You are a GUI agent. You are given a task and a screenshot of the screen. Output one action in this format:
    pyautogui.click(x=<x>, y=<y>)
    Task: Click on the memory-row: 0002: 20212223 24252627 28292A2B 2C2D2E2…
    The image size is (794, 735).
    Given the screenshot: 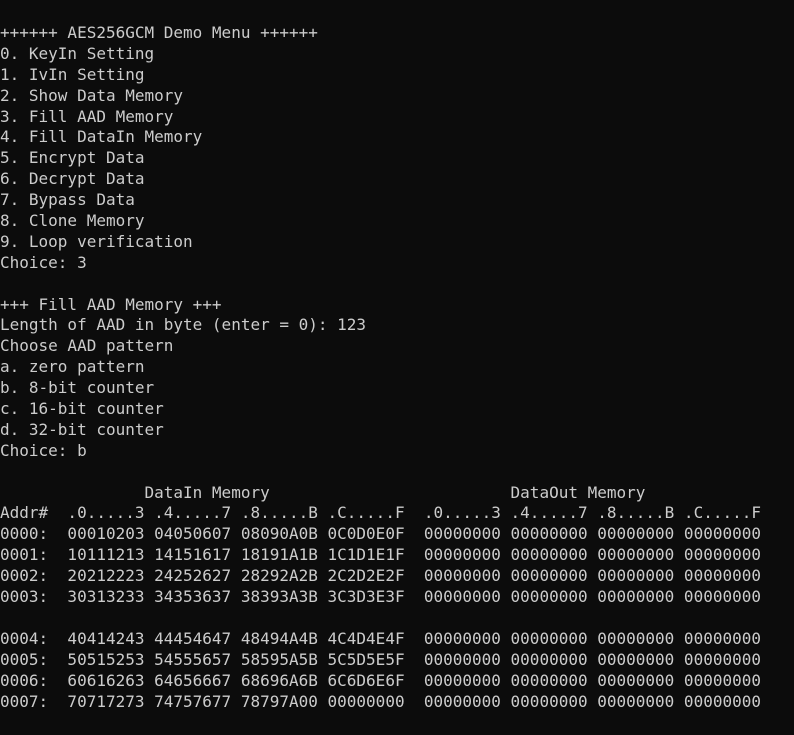 What is the action you would take?
    pyautogui.click(x=380, y=576)
    